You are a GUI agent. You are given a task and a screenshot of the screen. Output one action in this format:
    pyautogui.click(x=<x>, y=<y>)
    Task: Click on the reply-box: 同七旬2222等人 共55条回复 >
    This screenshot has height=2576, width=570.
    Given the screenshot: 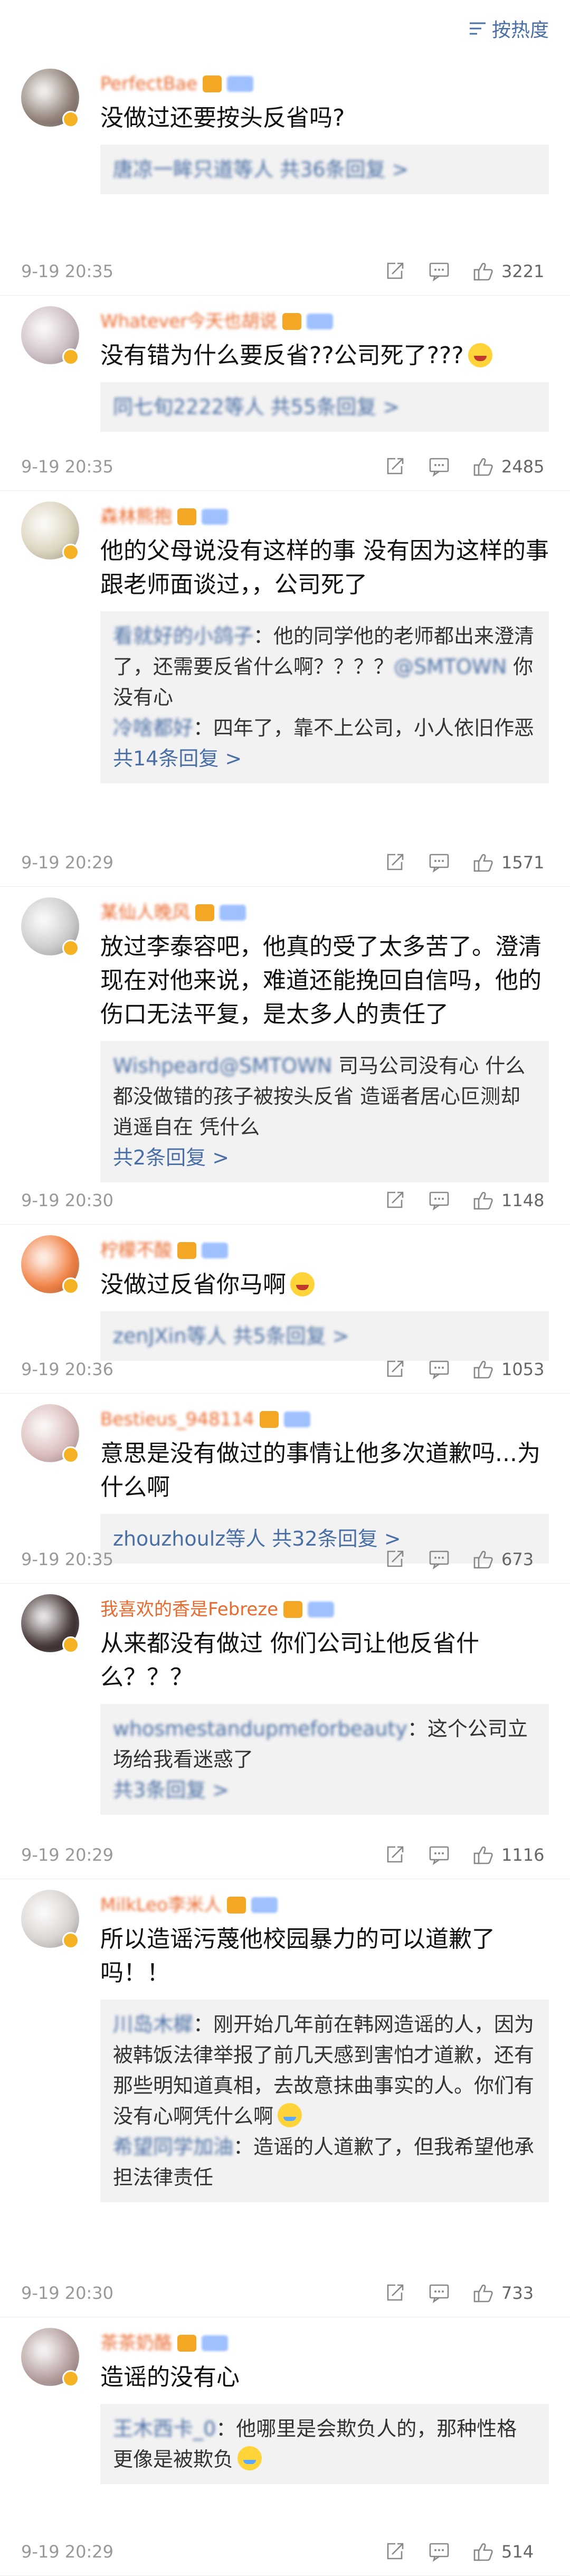 What is the action you would take?
    pyautogui.click(x=324, y=407)
    